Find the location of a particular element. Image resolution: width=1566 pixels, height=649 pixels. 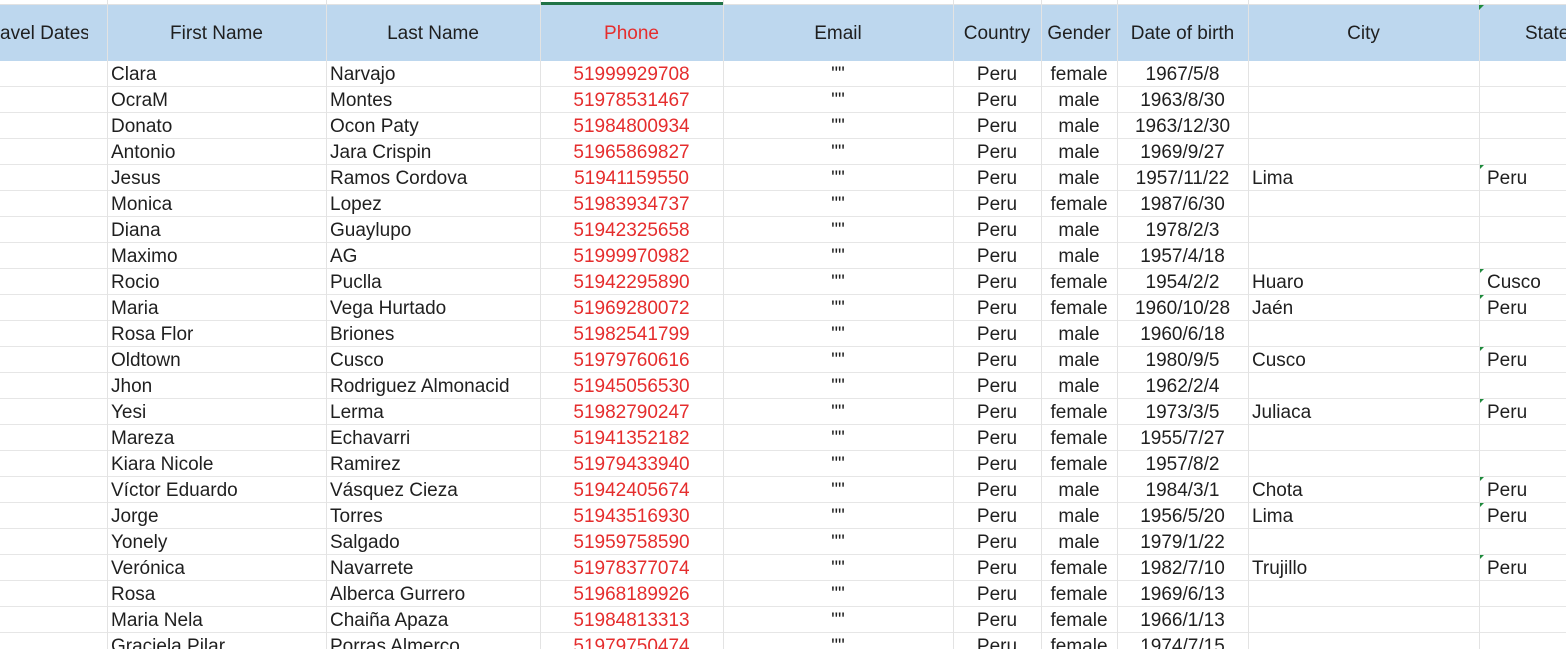

cell-first: Yesi is located at coordinates (216, 412).